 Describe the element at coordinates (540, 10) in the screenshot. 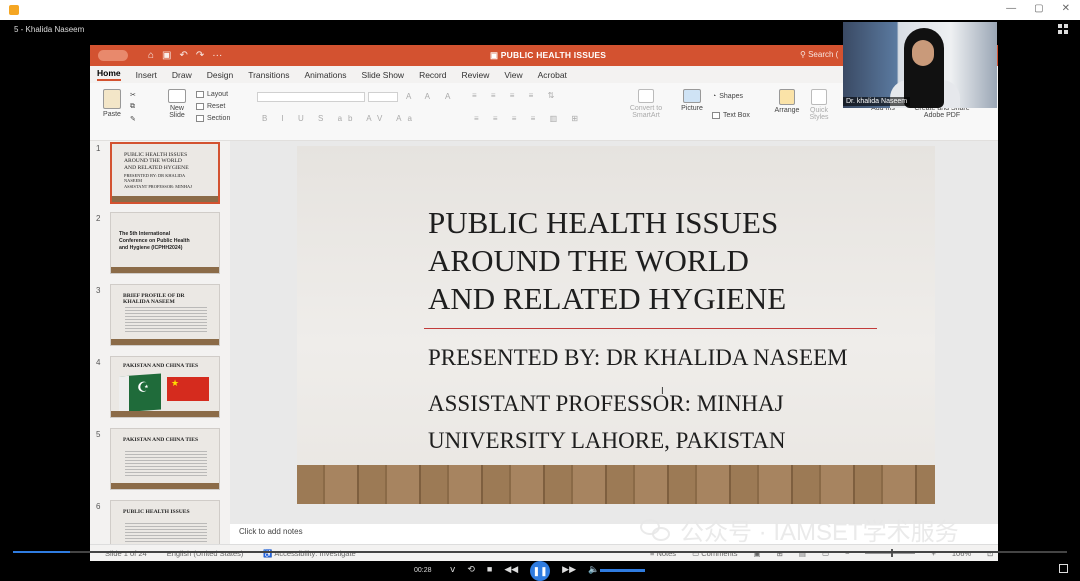

I see `player-title-bar: — ▢ ✕` at that location.